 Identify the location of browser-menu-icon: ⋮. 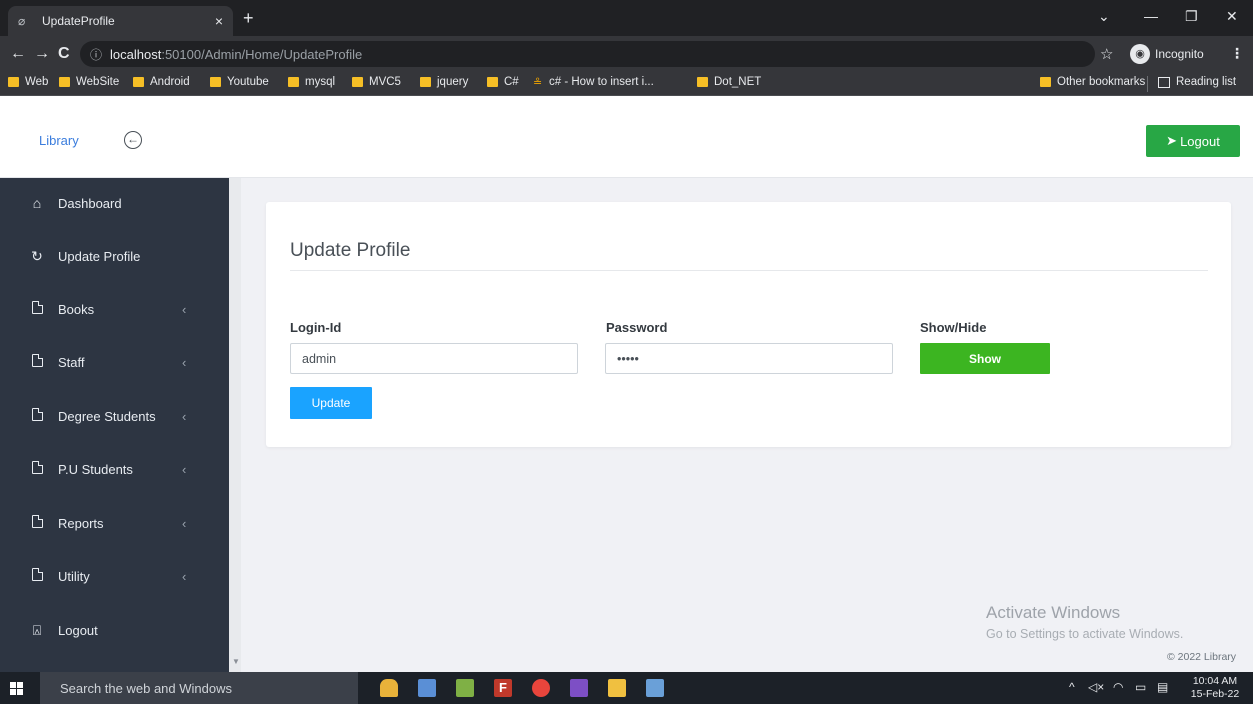
(1237, 53).